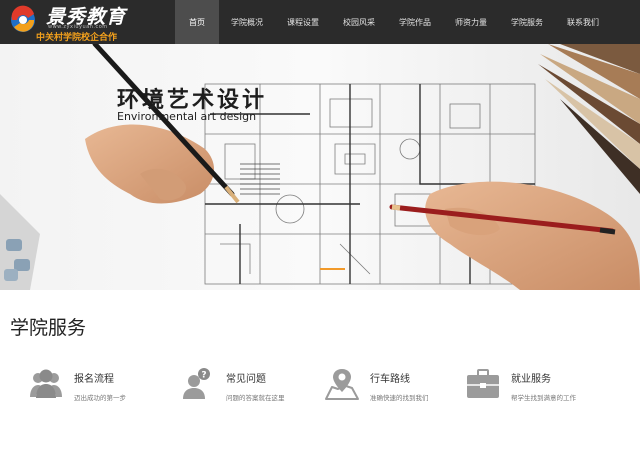  What do you see at coordinates (359, 22) in the screenshot?
I see `nav-item-campus: 校园风采` at bounding box center [359, 22].